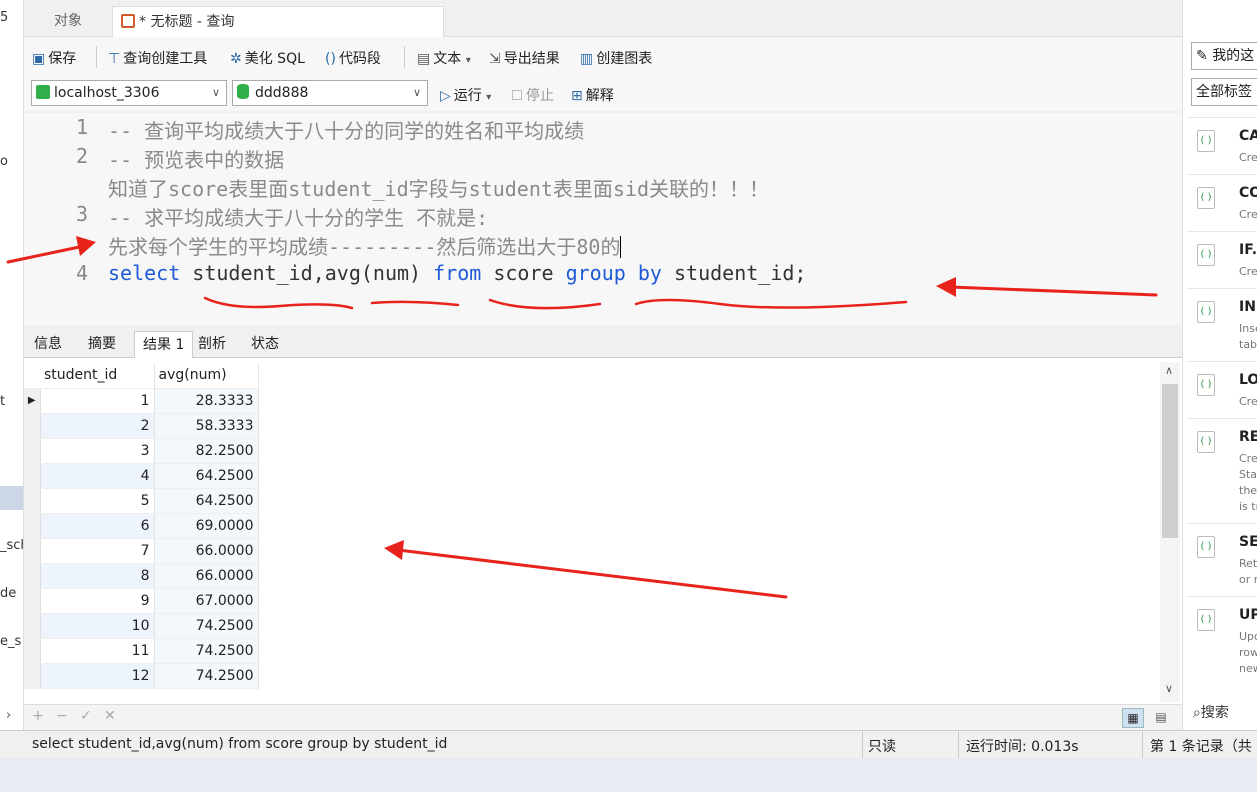  I want to click on connection-select: localhost_3306 ∨, so click(129, 93).